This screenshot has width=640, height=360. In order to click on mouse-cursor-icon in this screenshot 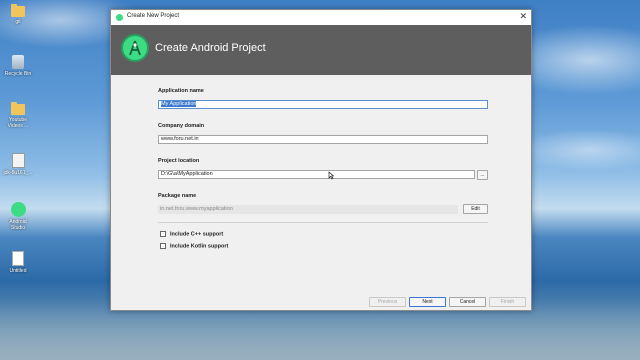, I will do `click(331, 175)`.